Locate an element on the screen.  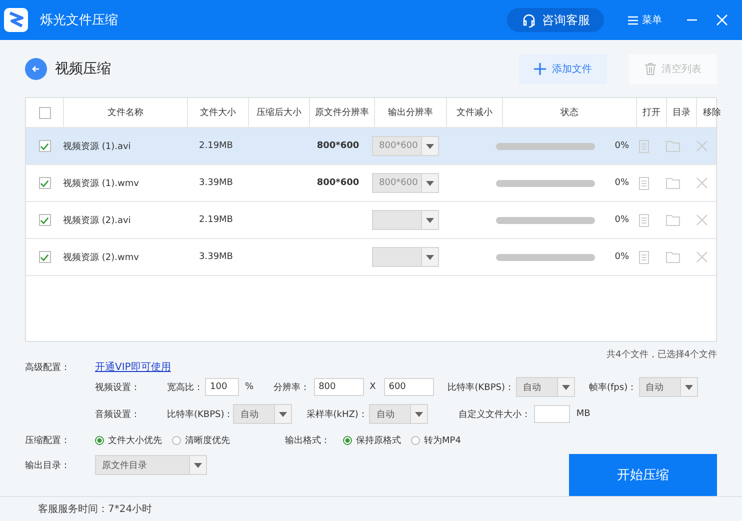
column-header: 状态 is located at coordinates (569, 112).